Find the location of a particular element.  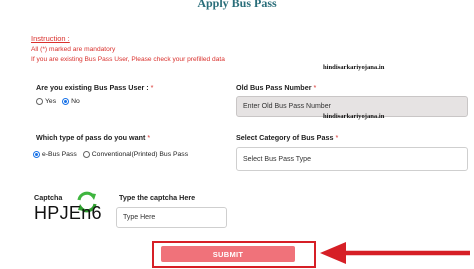

captcha-input: Type Here is located at coordinates (171, 217).